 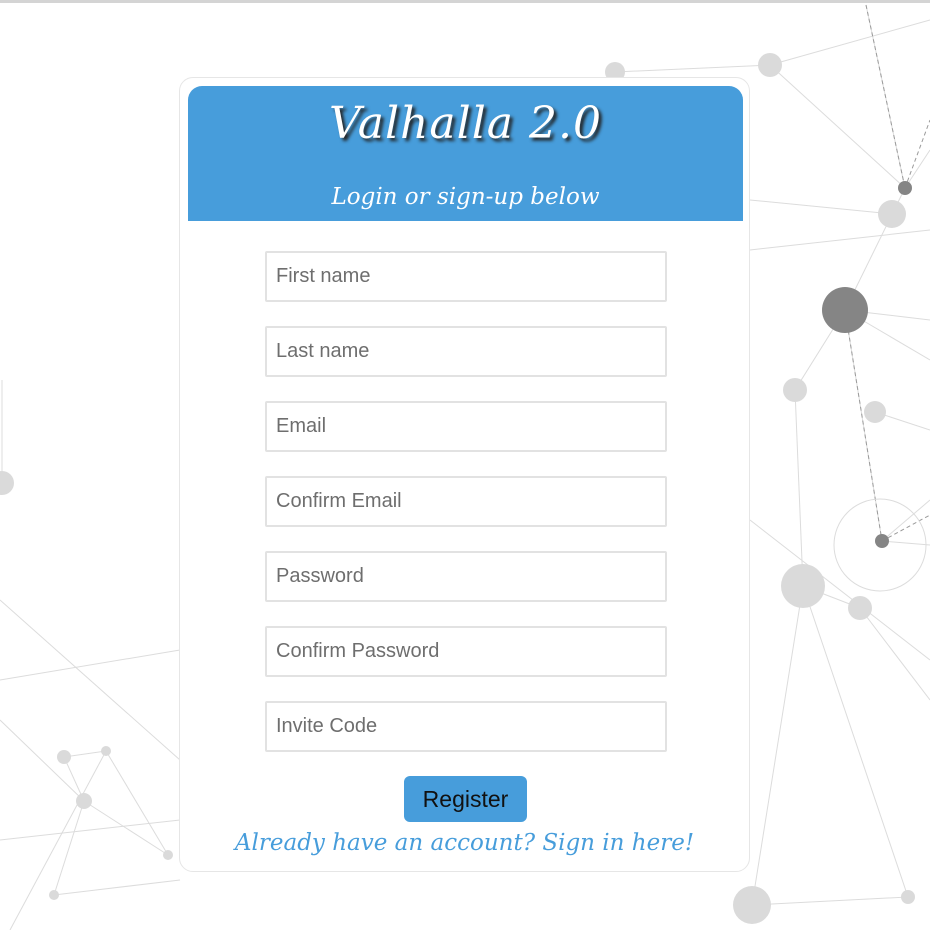 What do you see at coordinates (466, 276) in the screenshot?
I see `first-name-input` at bounding box center [466, 276].